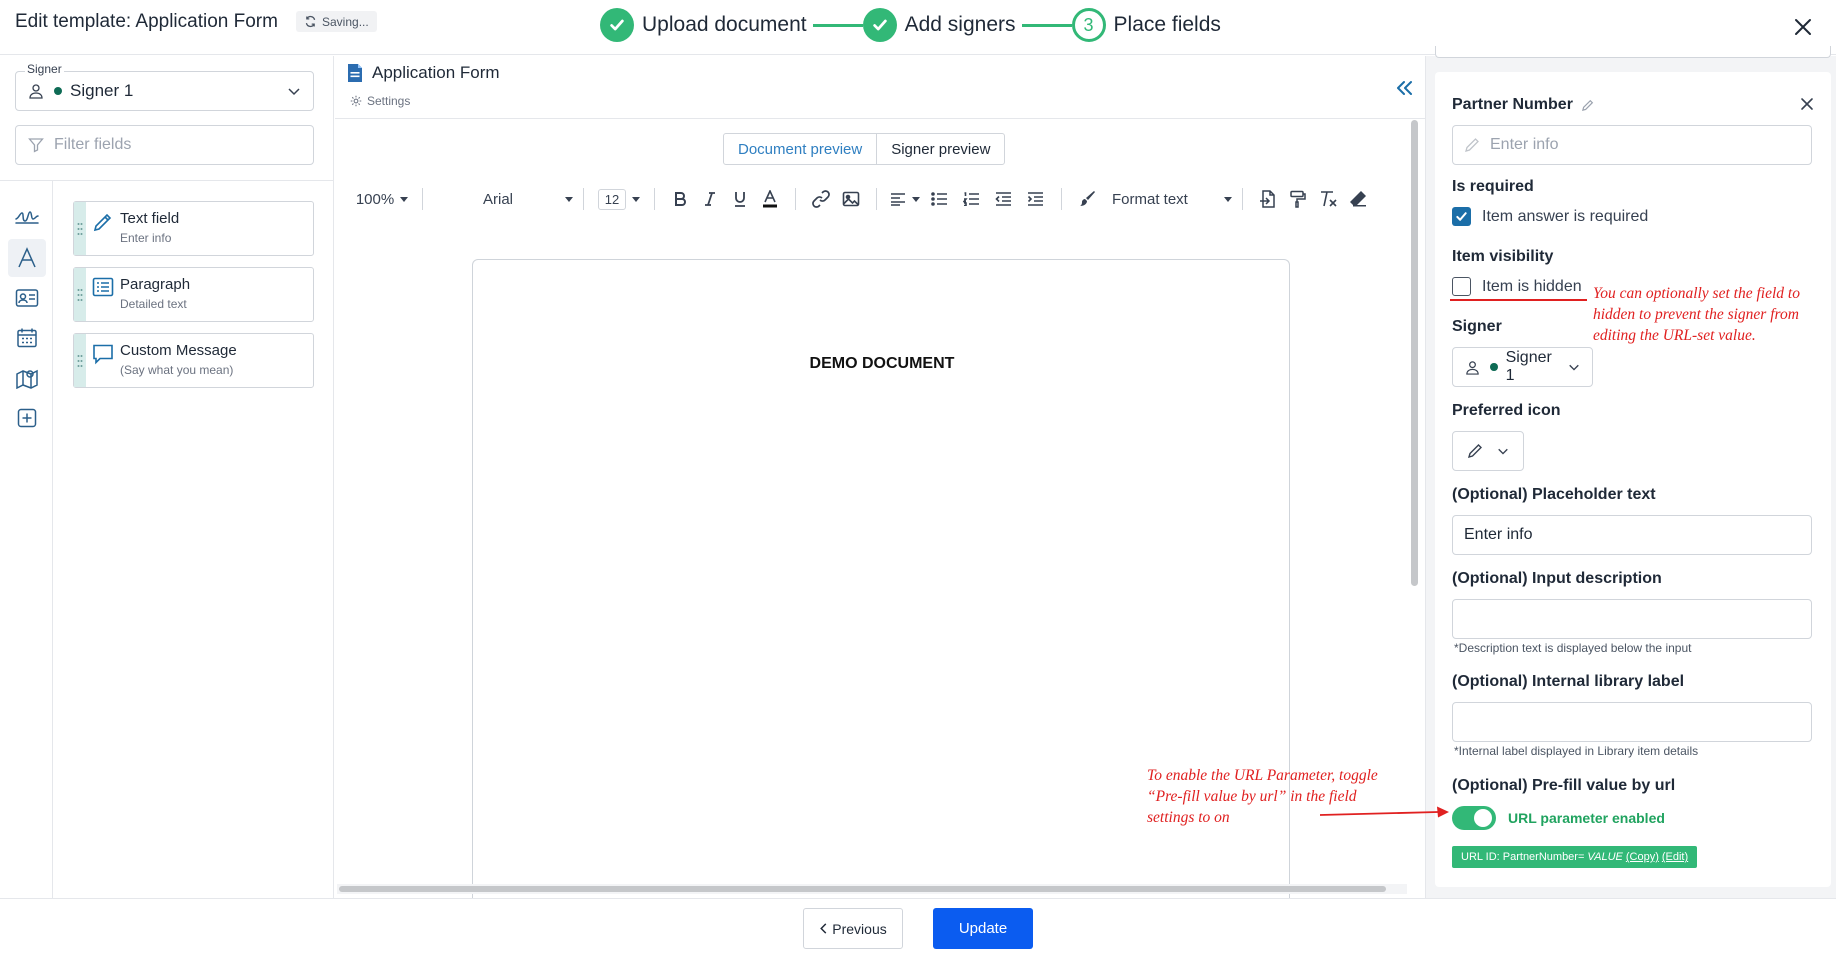 The image size is (1836, 953). Describe the element at coordinates (1167, 25) in the screenshot. I see `step-place-fields: Place fields` at that location.